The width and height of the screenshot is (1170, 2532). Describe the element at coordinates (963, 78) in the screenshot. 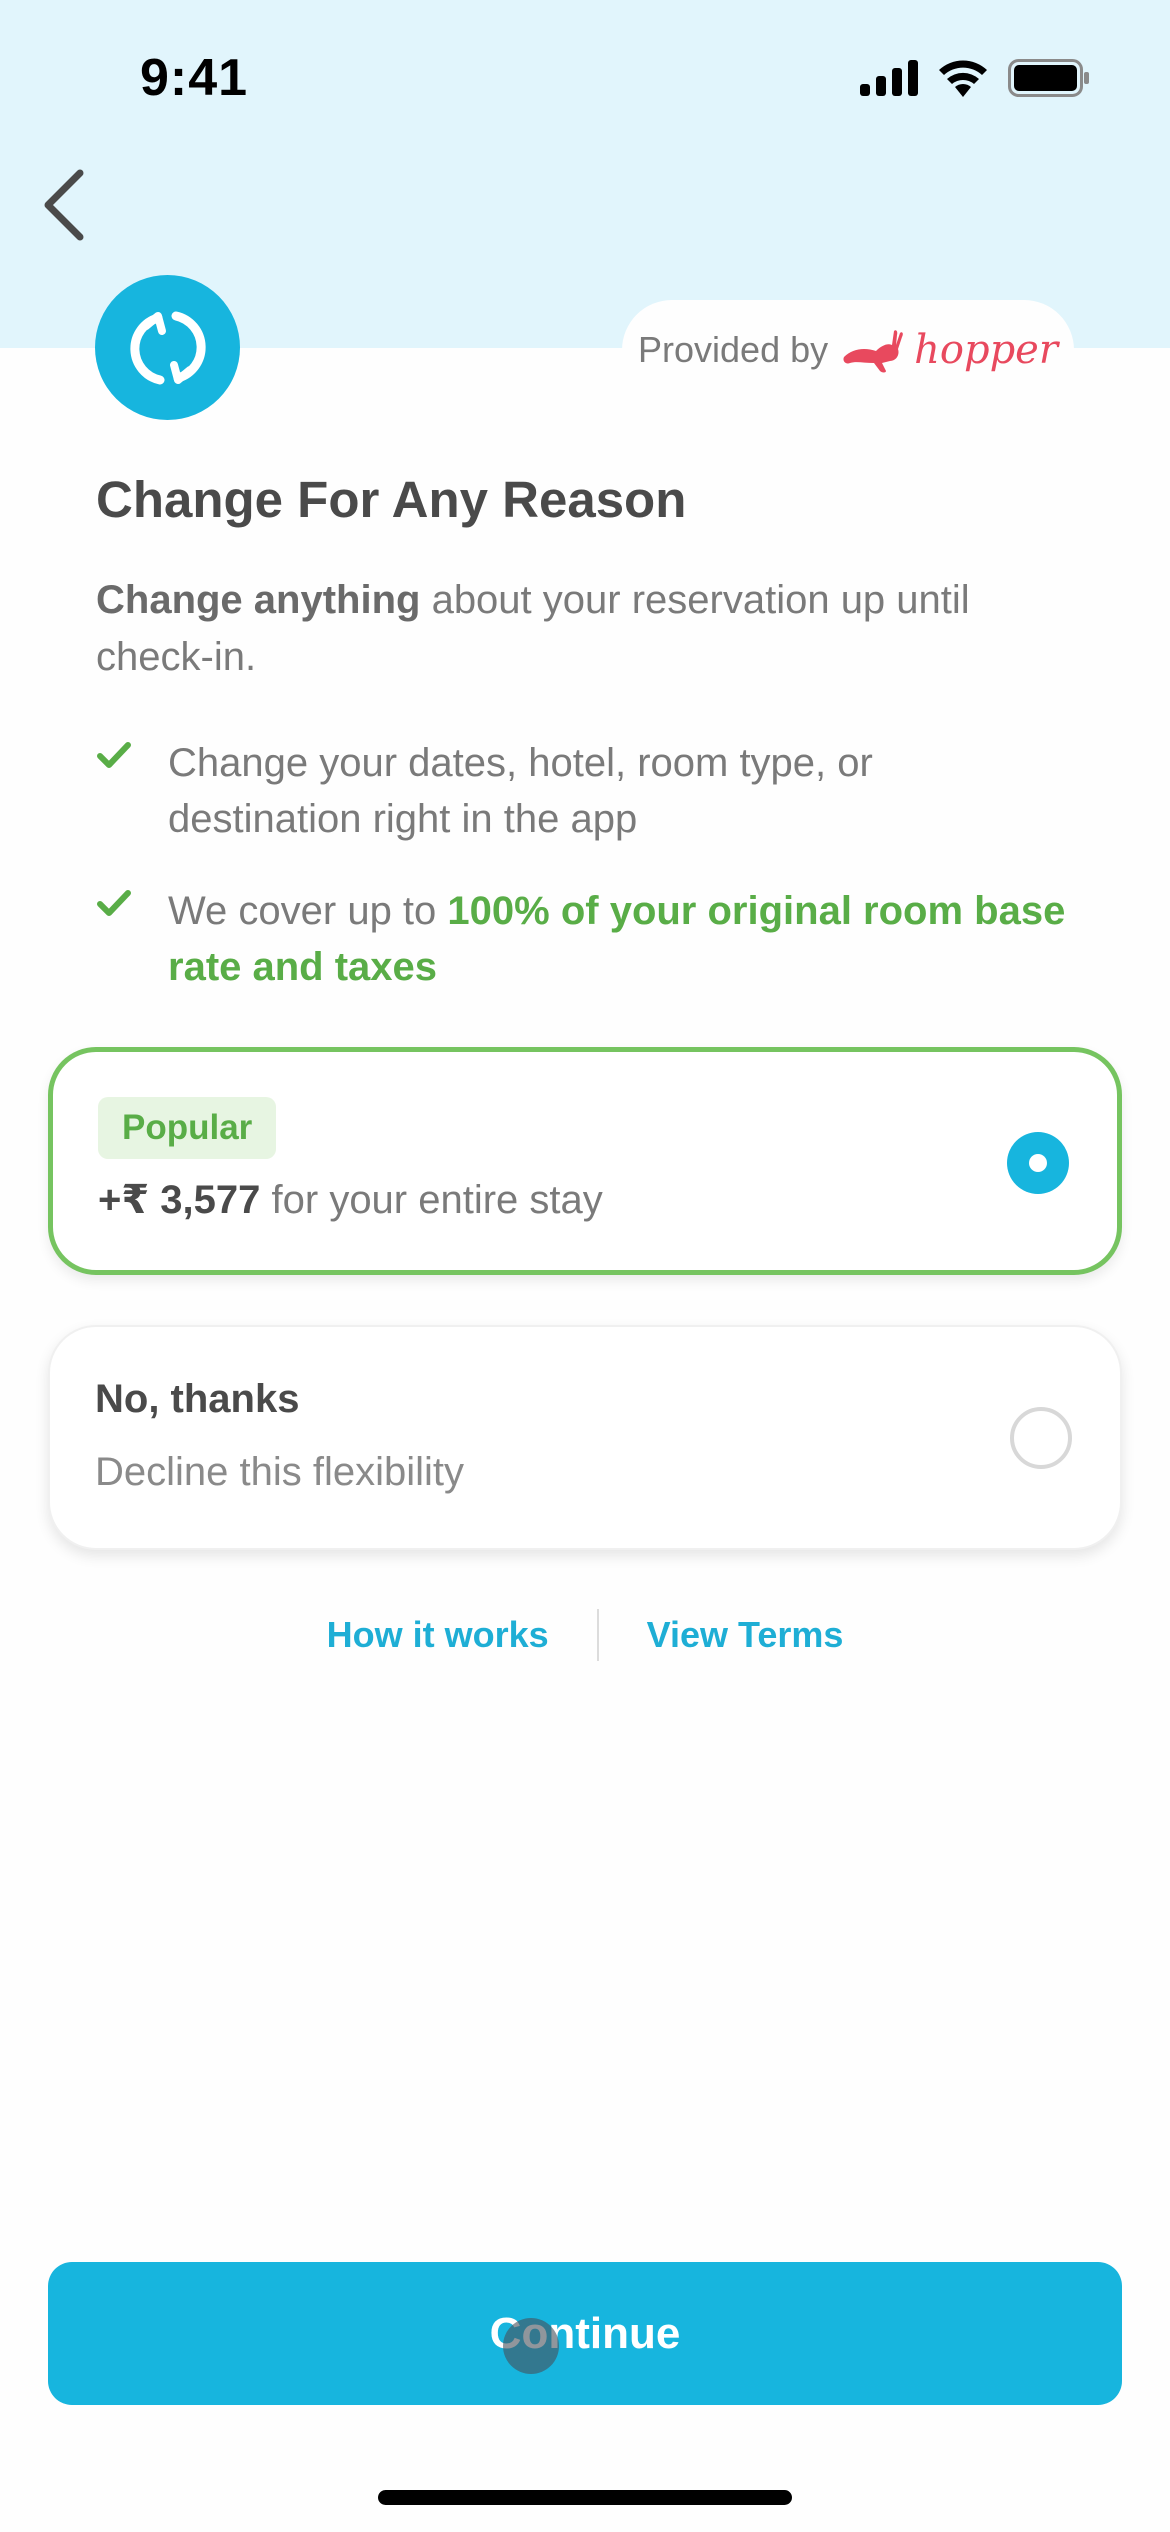

I see `wifi-icon` at that location.